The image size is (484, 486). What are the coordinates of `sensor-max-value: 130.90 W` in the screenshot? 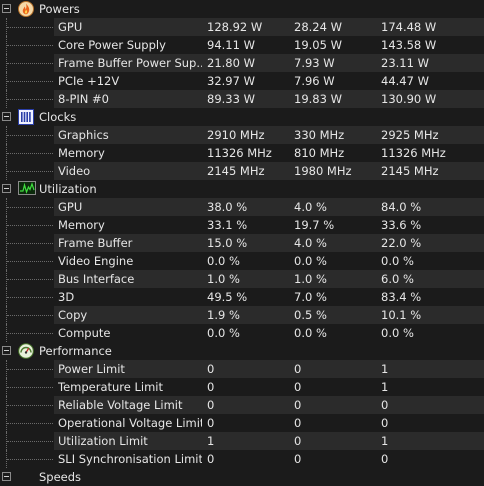 It's located at (409, 99).